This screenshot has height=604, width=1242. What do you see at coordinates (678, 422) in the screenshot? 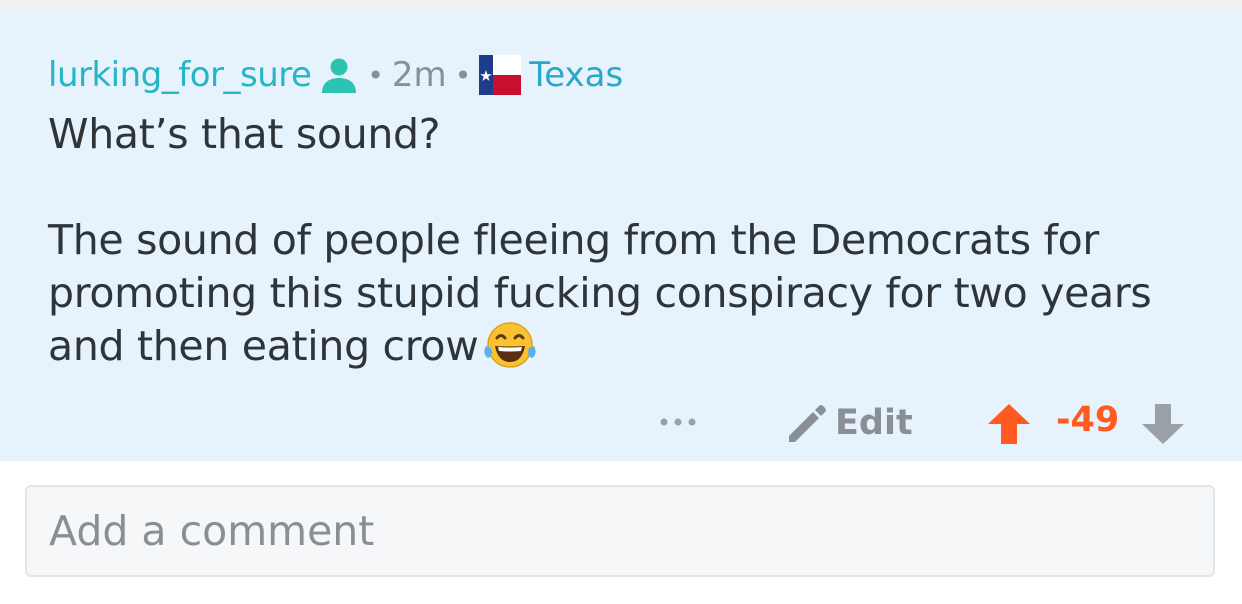
I see `more-icon` at bounding box center [678, 422].